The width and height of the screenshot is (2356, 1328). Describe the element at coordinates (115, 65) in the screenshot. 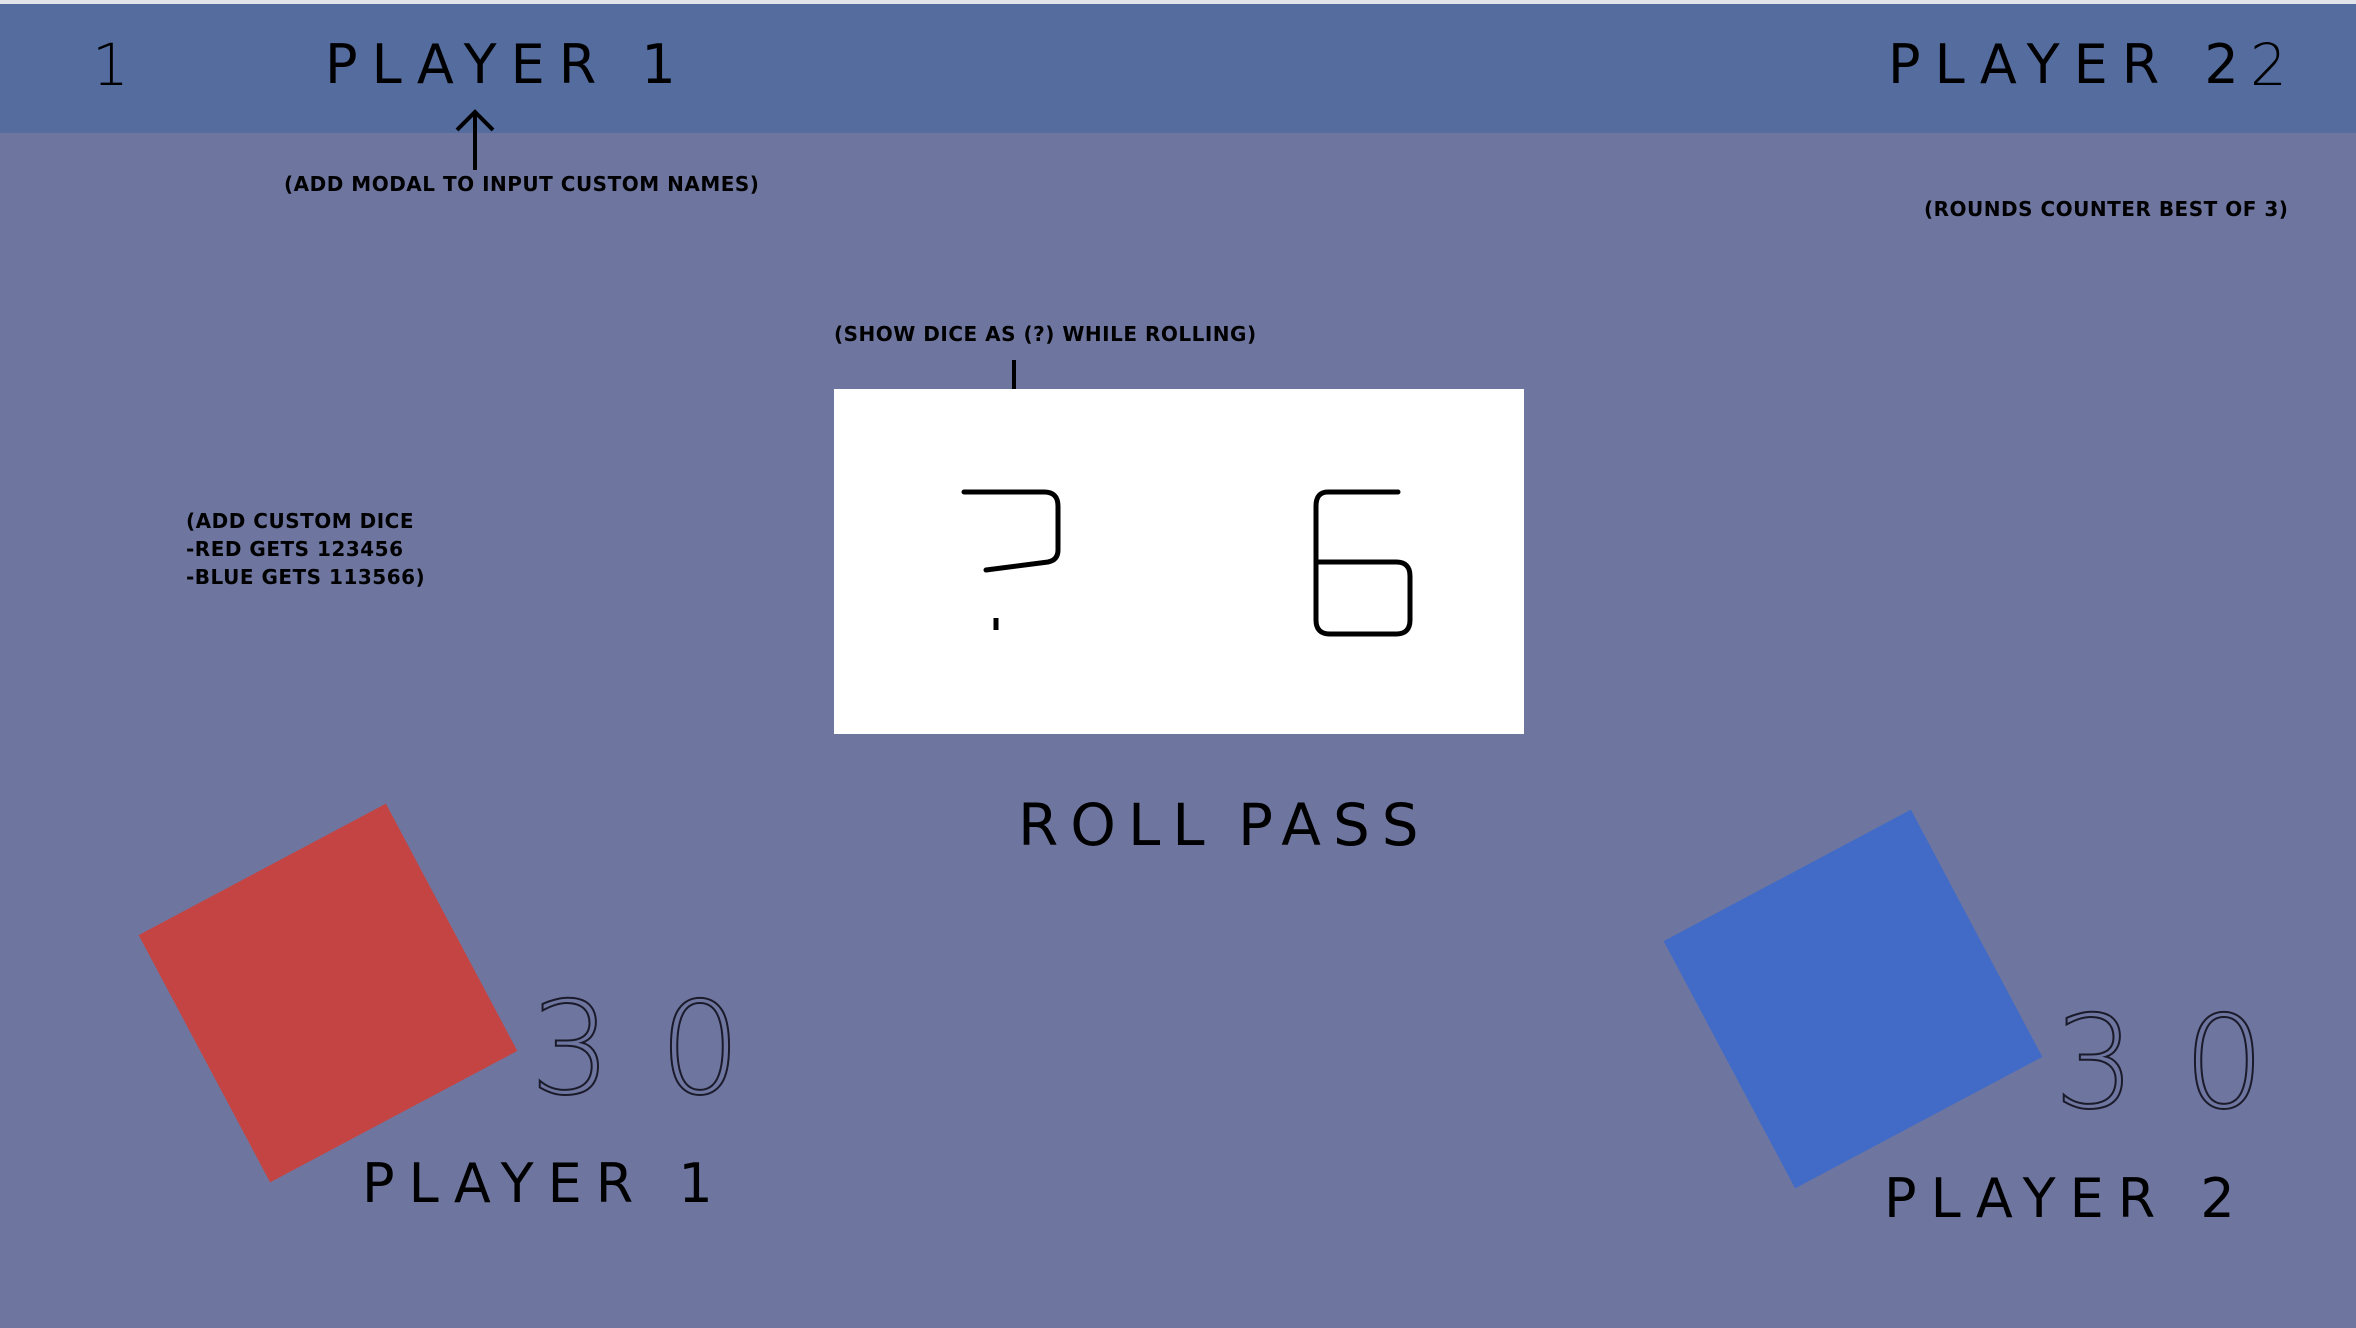

I see `player1-rounds-won: 1` at that location.